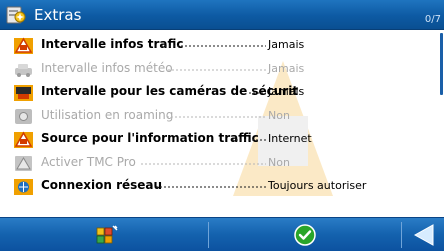  I want to click on page-title: Extras, so click(58, 15).